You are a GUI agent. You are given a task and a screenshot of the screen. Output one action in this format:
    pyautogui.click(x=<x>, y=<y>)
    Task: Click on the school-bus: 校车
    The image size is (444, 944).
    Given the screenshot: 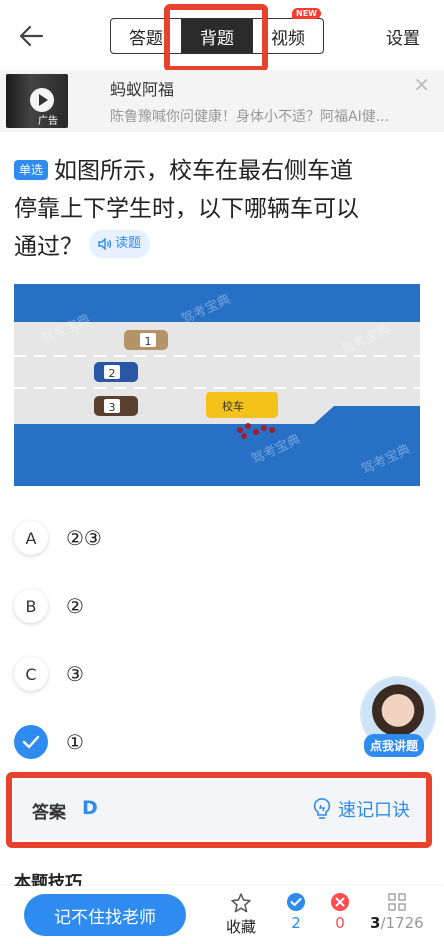 What is the action you would take?
    pyautogui.click(x=242, y=405)
    